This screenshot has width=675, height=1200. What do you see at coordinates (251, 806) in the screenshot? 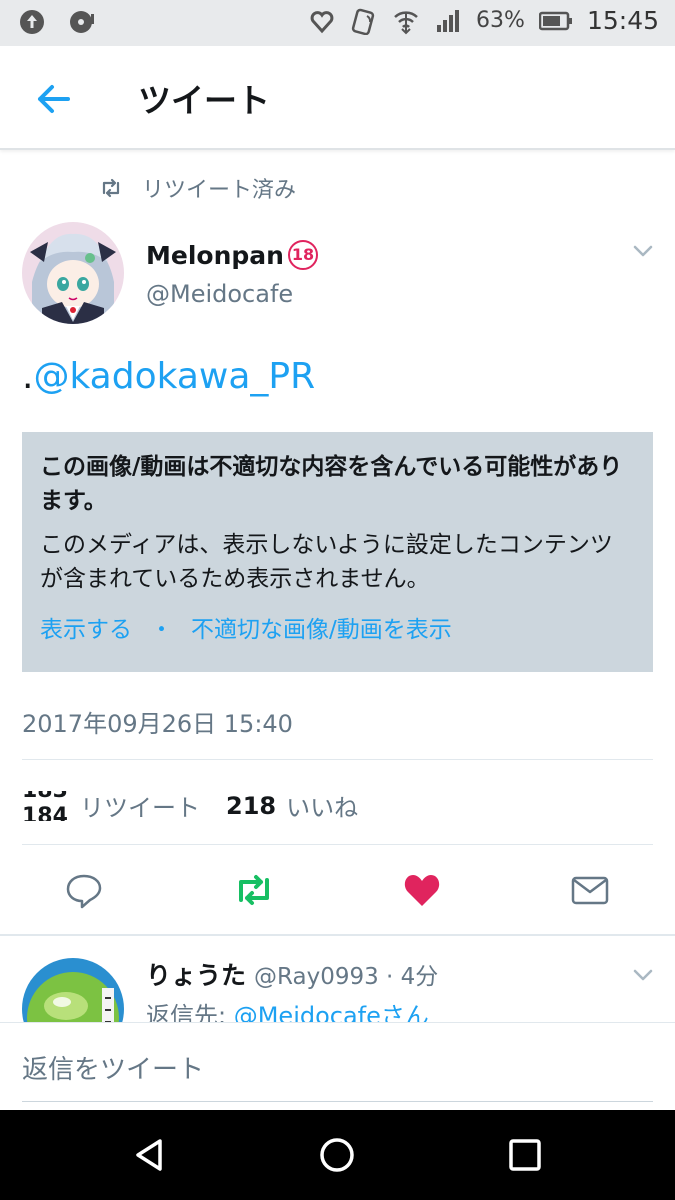
I see `like-count: 218` at bounding box center [251, 806].